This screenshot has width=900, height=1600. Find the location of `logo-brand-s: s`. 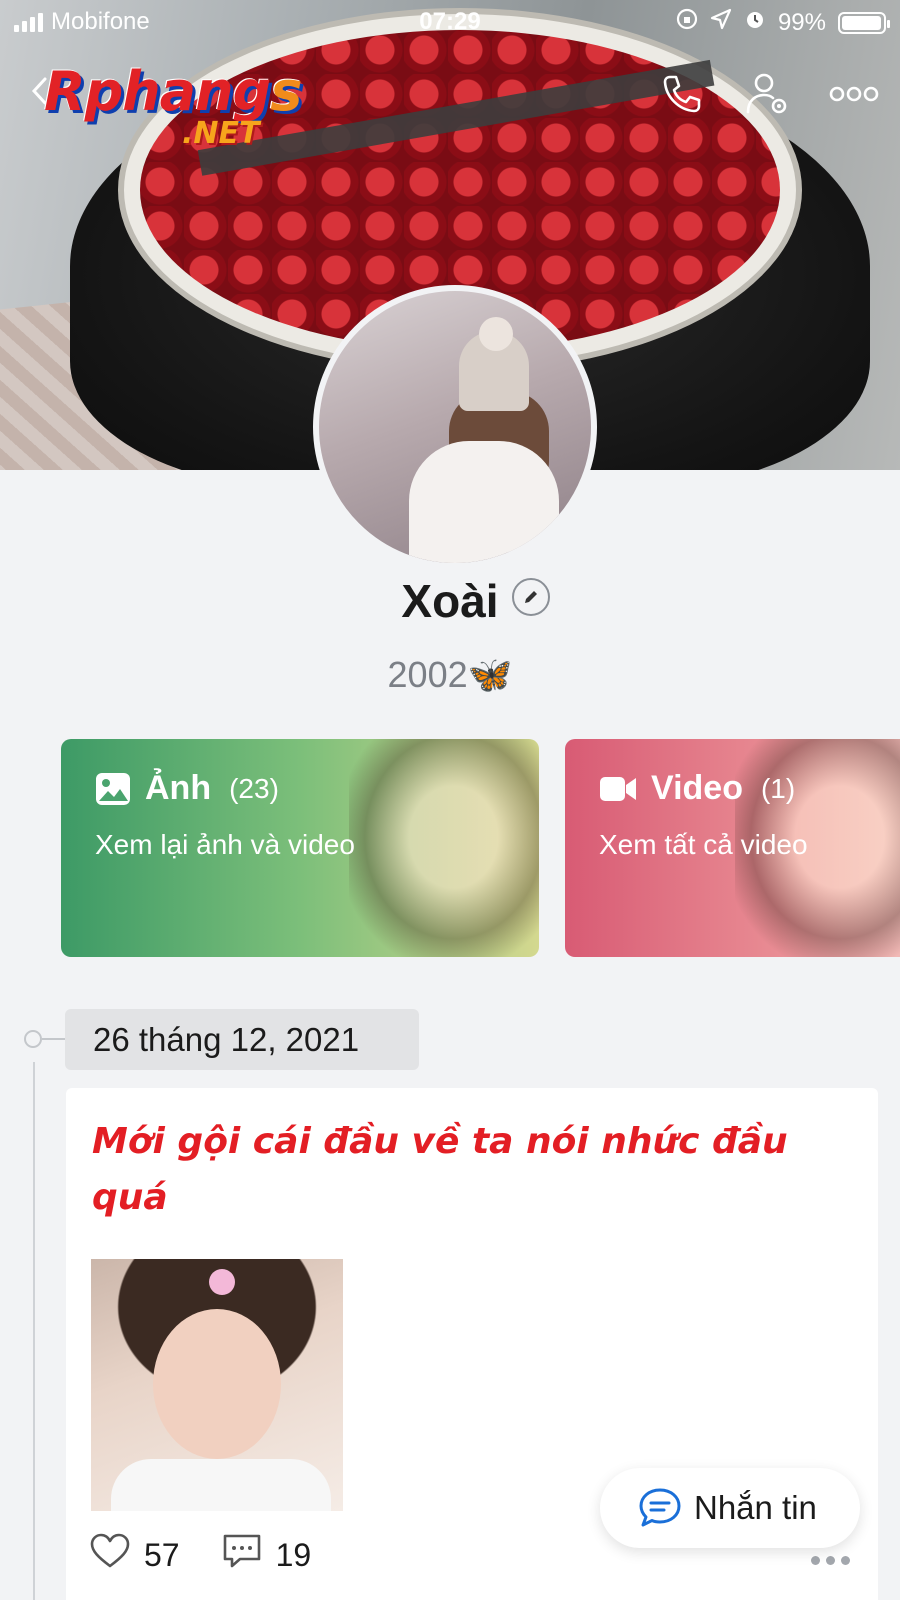

logo-brand-s: s is located at coordinates (286, 91).